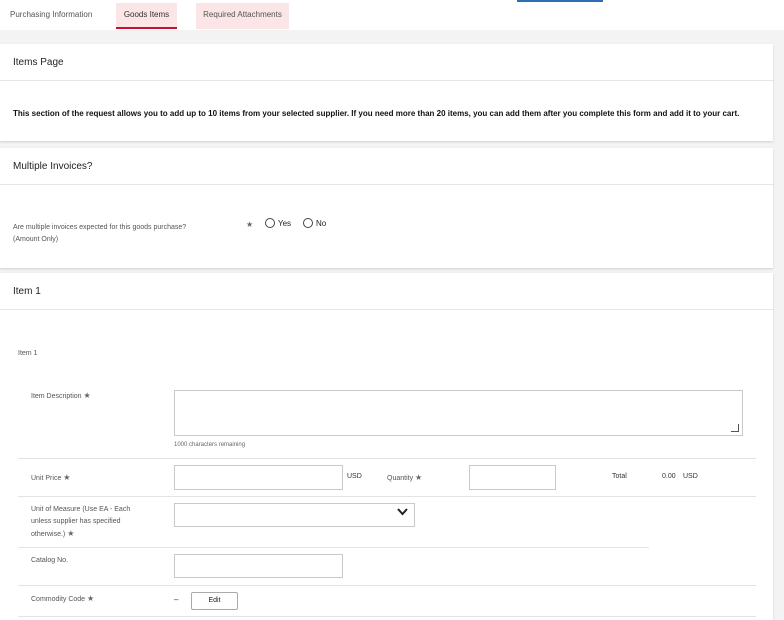 This screenshot has height=620, width=784. What do you see at coordinates (93, 478) in the screenshot?
I see `unit-price-label: Unit Price ★` at bounding box center [93, 478].